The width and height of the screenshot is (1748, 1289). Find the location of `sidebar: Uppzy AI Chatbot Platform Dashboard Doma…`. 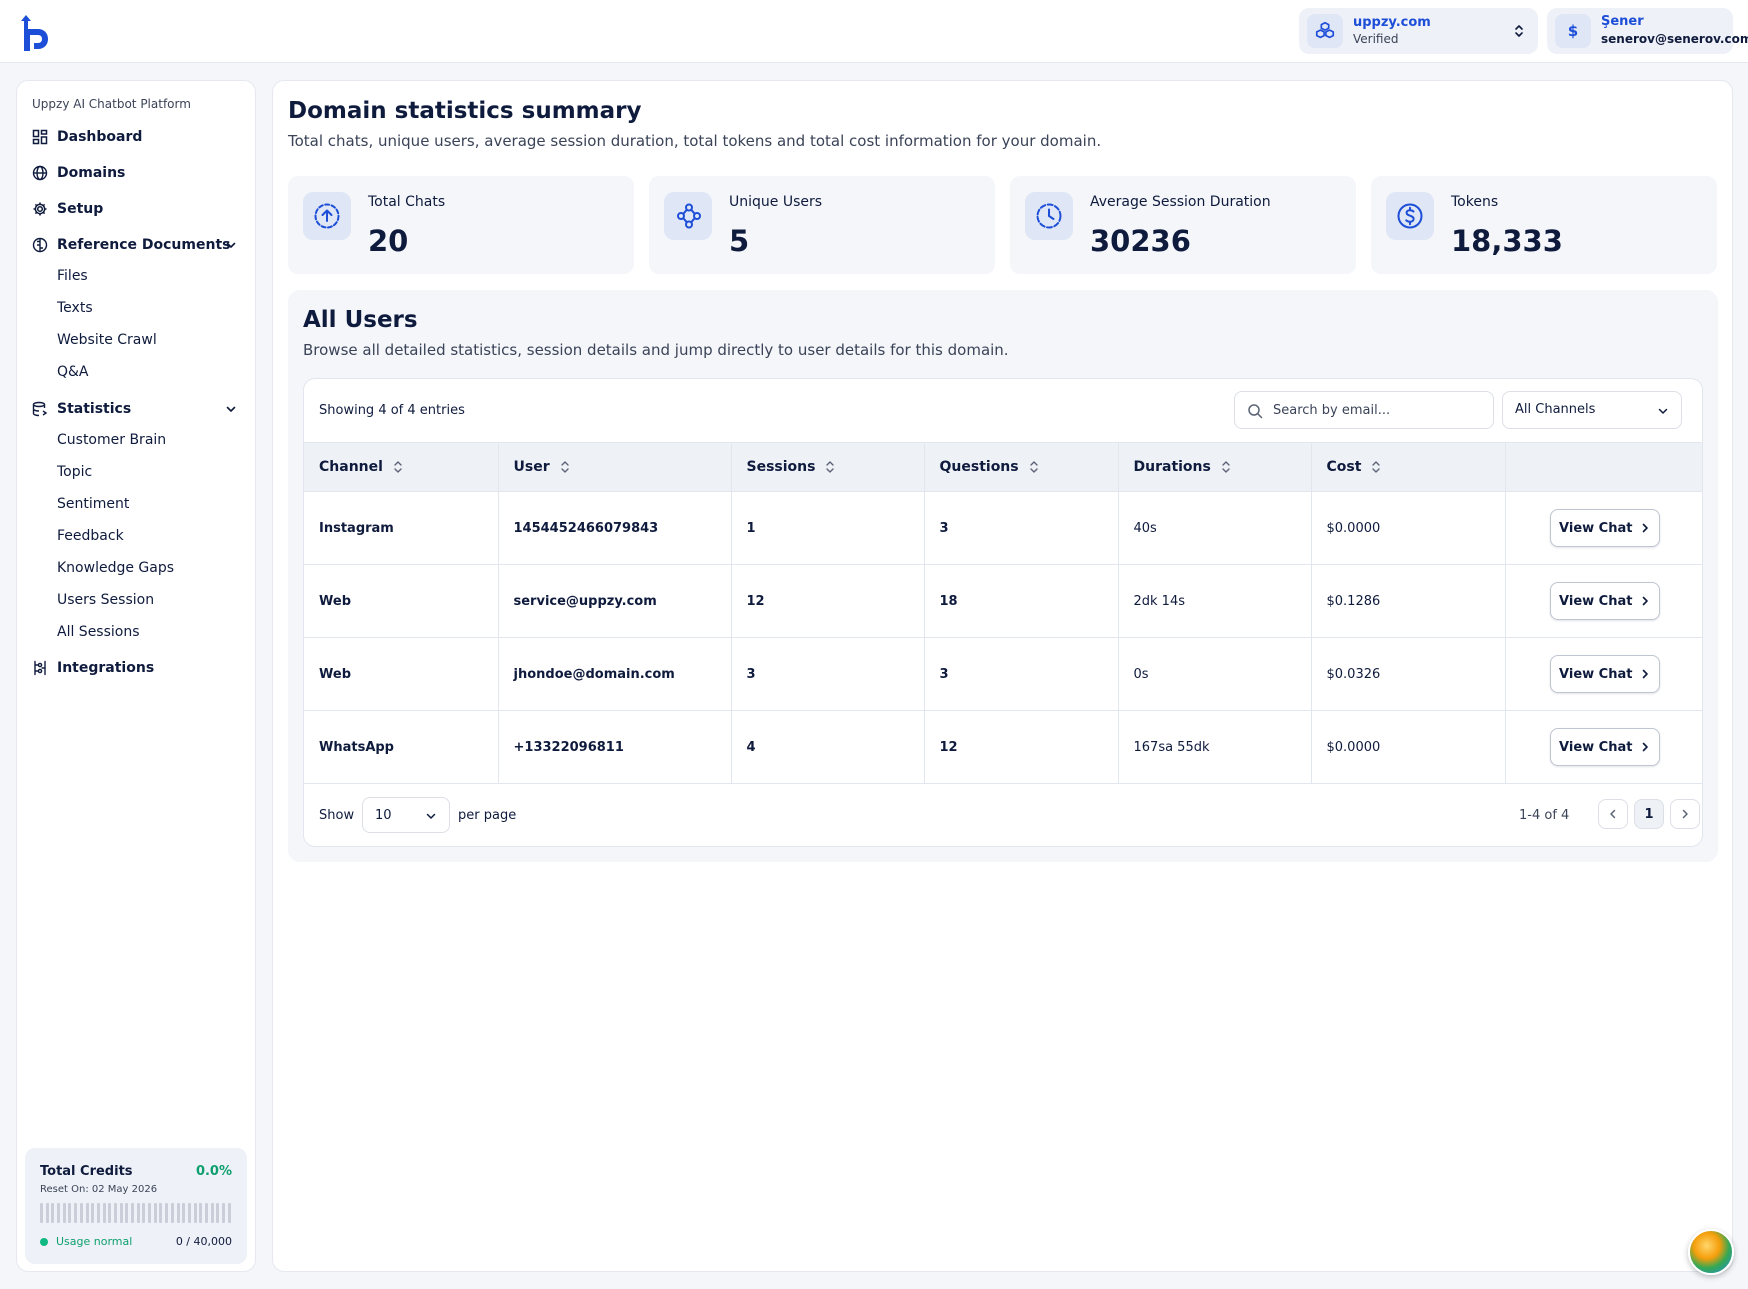

sidebar: Uppzy AI Chatbot Platform Dashboard Doma… is located at coordinates (136, 676).